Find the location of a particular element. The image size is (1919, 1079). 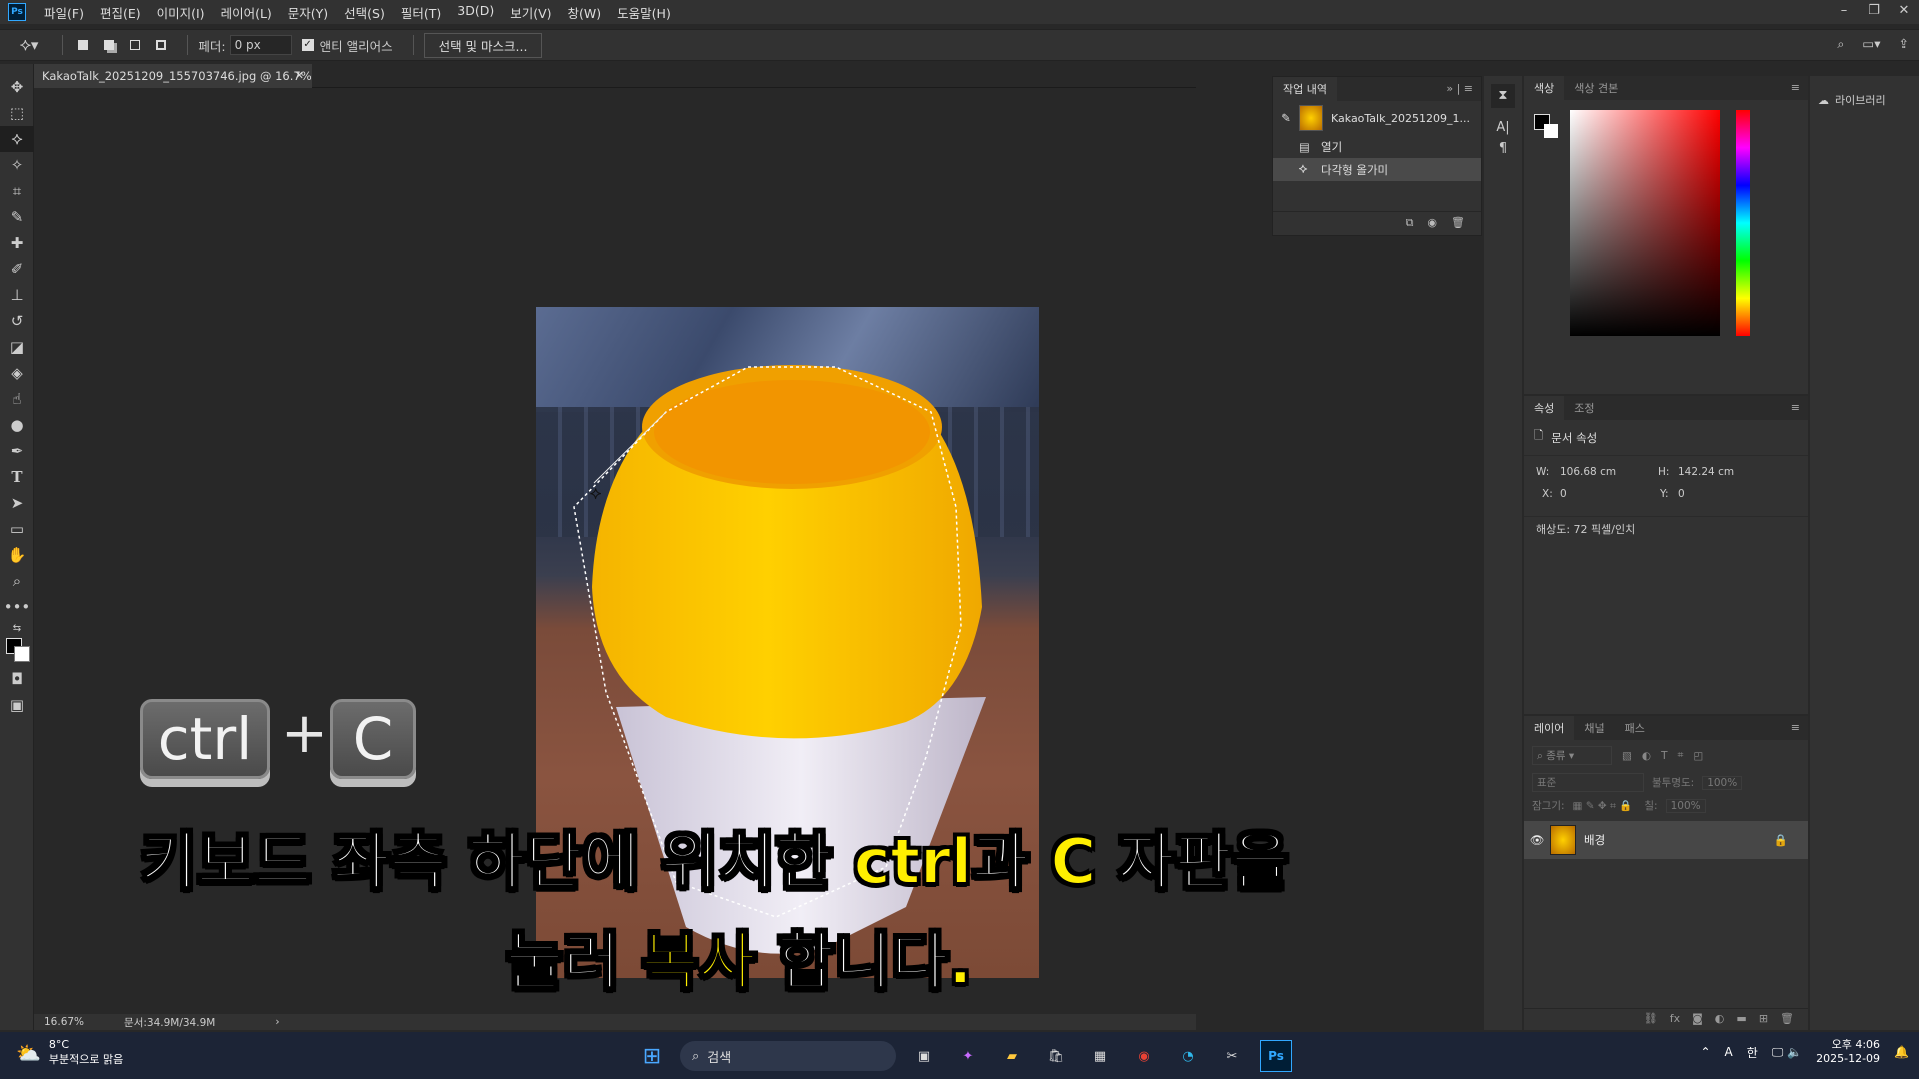

menu-image: 이미지(I) is located at coordinates (181, 12).